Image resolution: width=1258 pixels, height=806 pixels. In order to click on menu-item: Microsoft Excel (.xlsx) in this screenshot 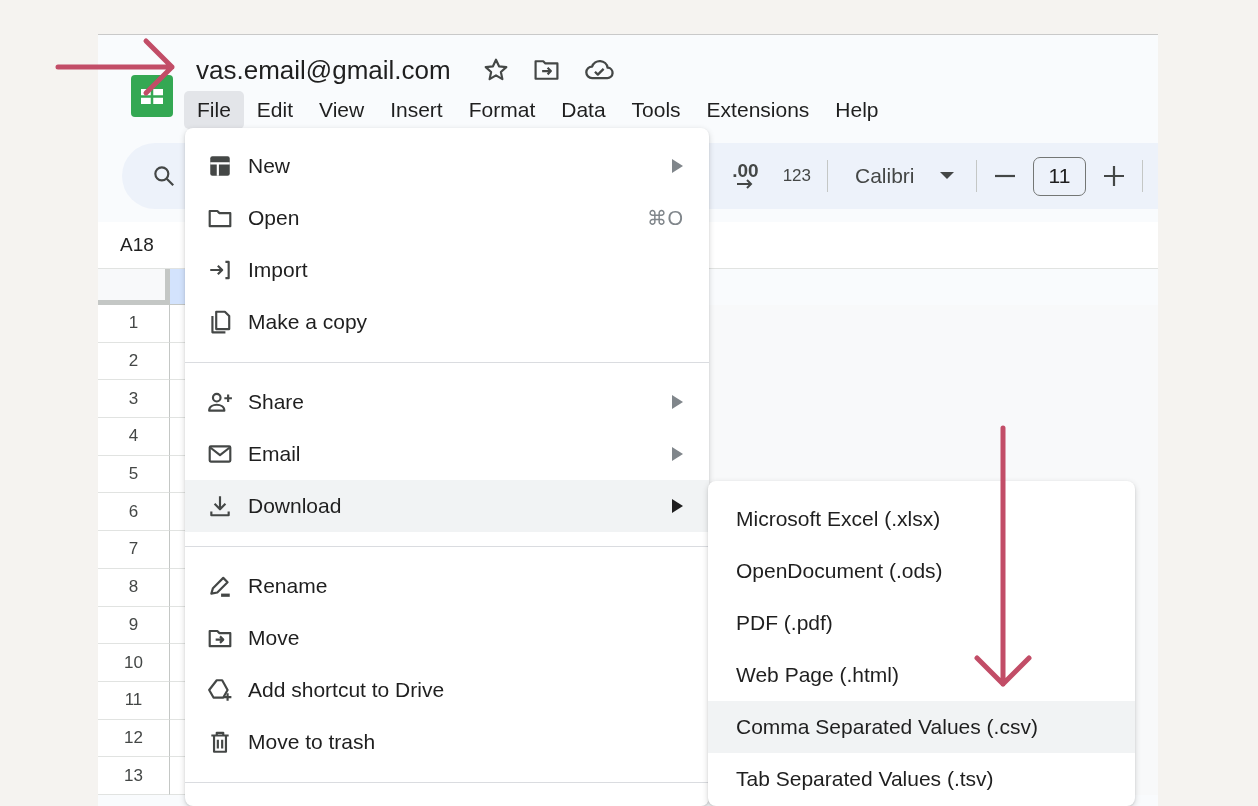, I will do `click(921, 519)`.